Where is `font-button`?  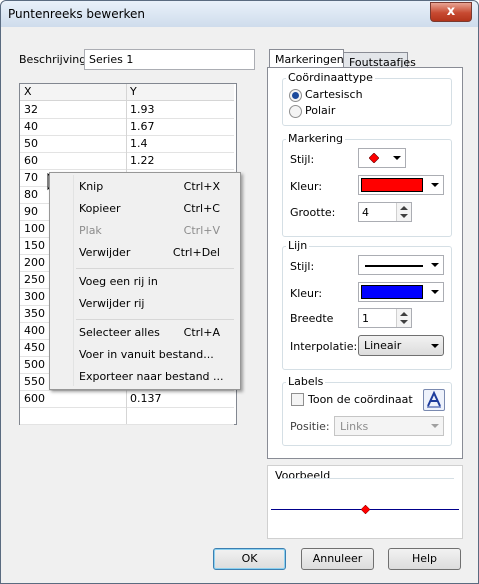
font-button is located at coordinates (434, 400).